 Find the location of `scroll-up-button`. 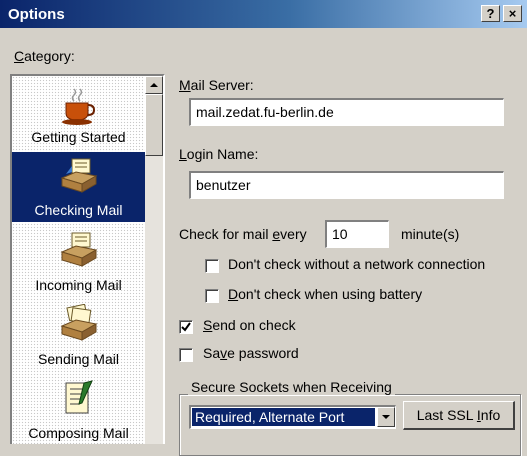

scroll-up-button is located at coordinates (154, 85).